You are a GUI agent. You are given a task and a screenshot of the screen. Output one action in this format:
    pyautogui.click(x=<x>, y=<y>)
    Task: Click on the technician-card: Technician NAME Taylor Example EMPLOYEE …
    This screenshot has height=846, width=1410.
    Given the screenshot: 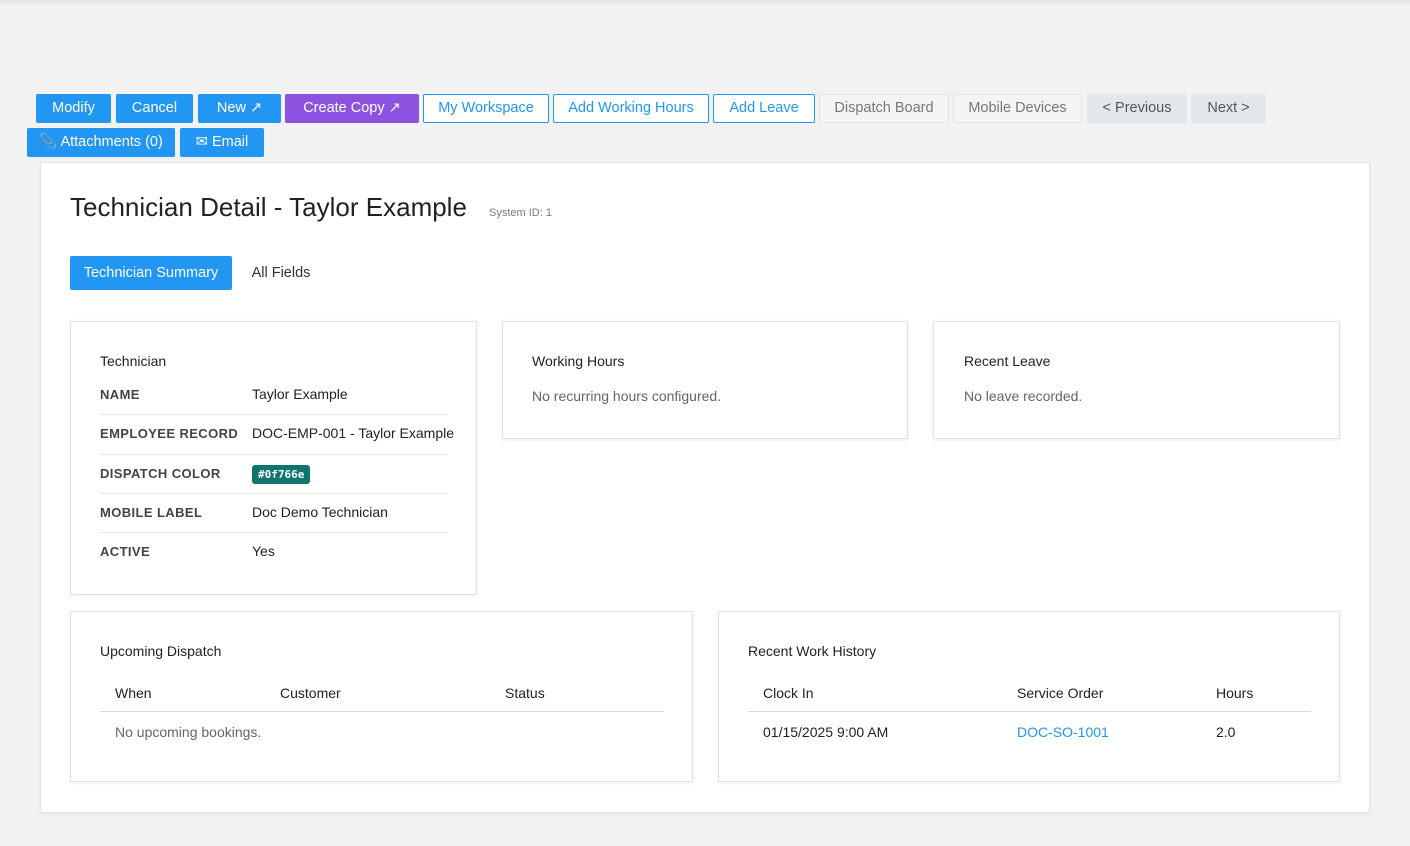 What is the action you would take?
    pyautogui.click(x=273, y=458)
    